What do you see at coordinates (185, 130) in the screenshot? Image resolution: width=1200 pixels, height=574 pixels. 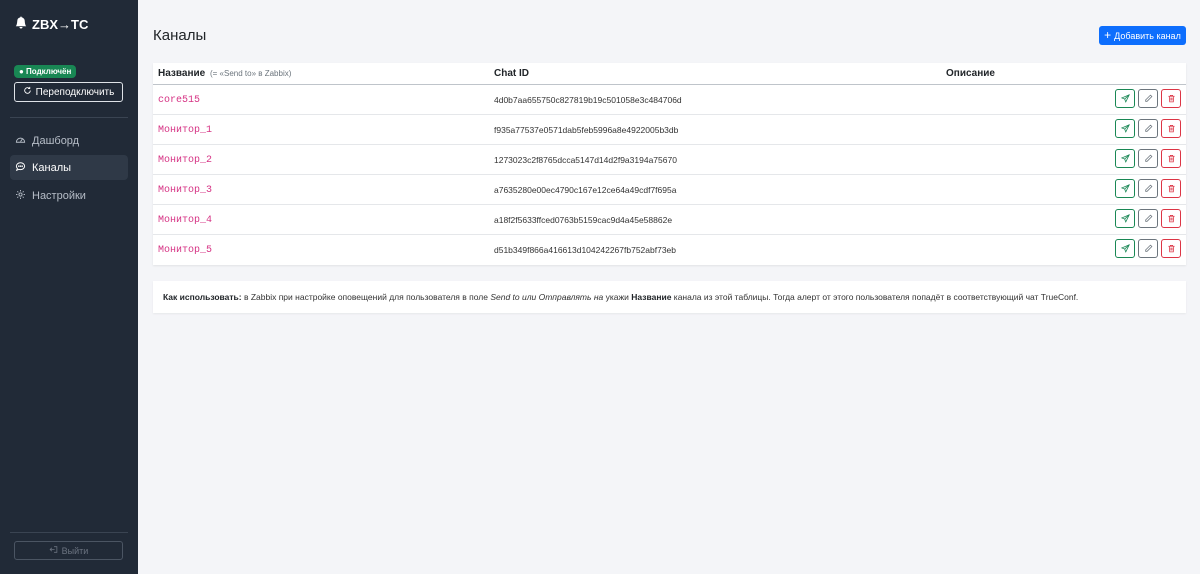 I see `channel-name: Монитор_1` at bounding box center [185, 130].